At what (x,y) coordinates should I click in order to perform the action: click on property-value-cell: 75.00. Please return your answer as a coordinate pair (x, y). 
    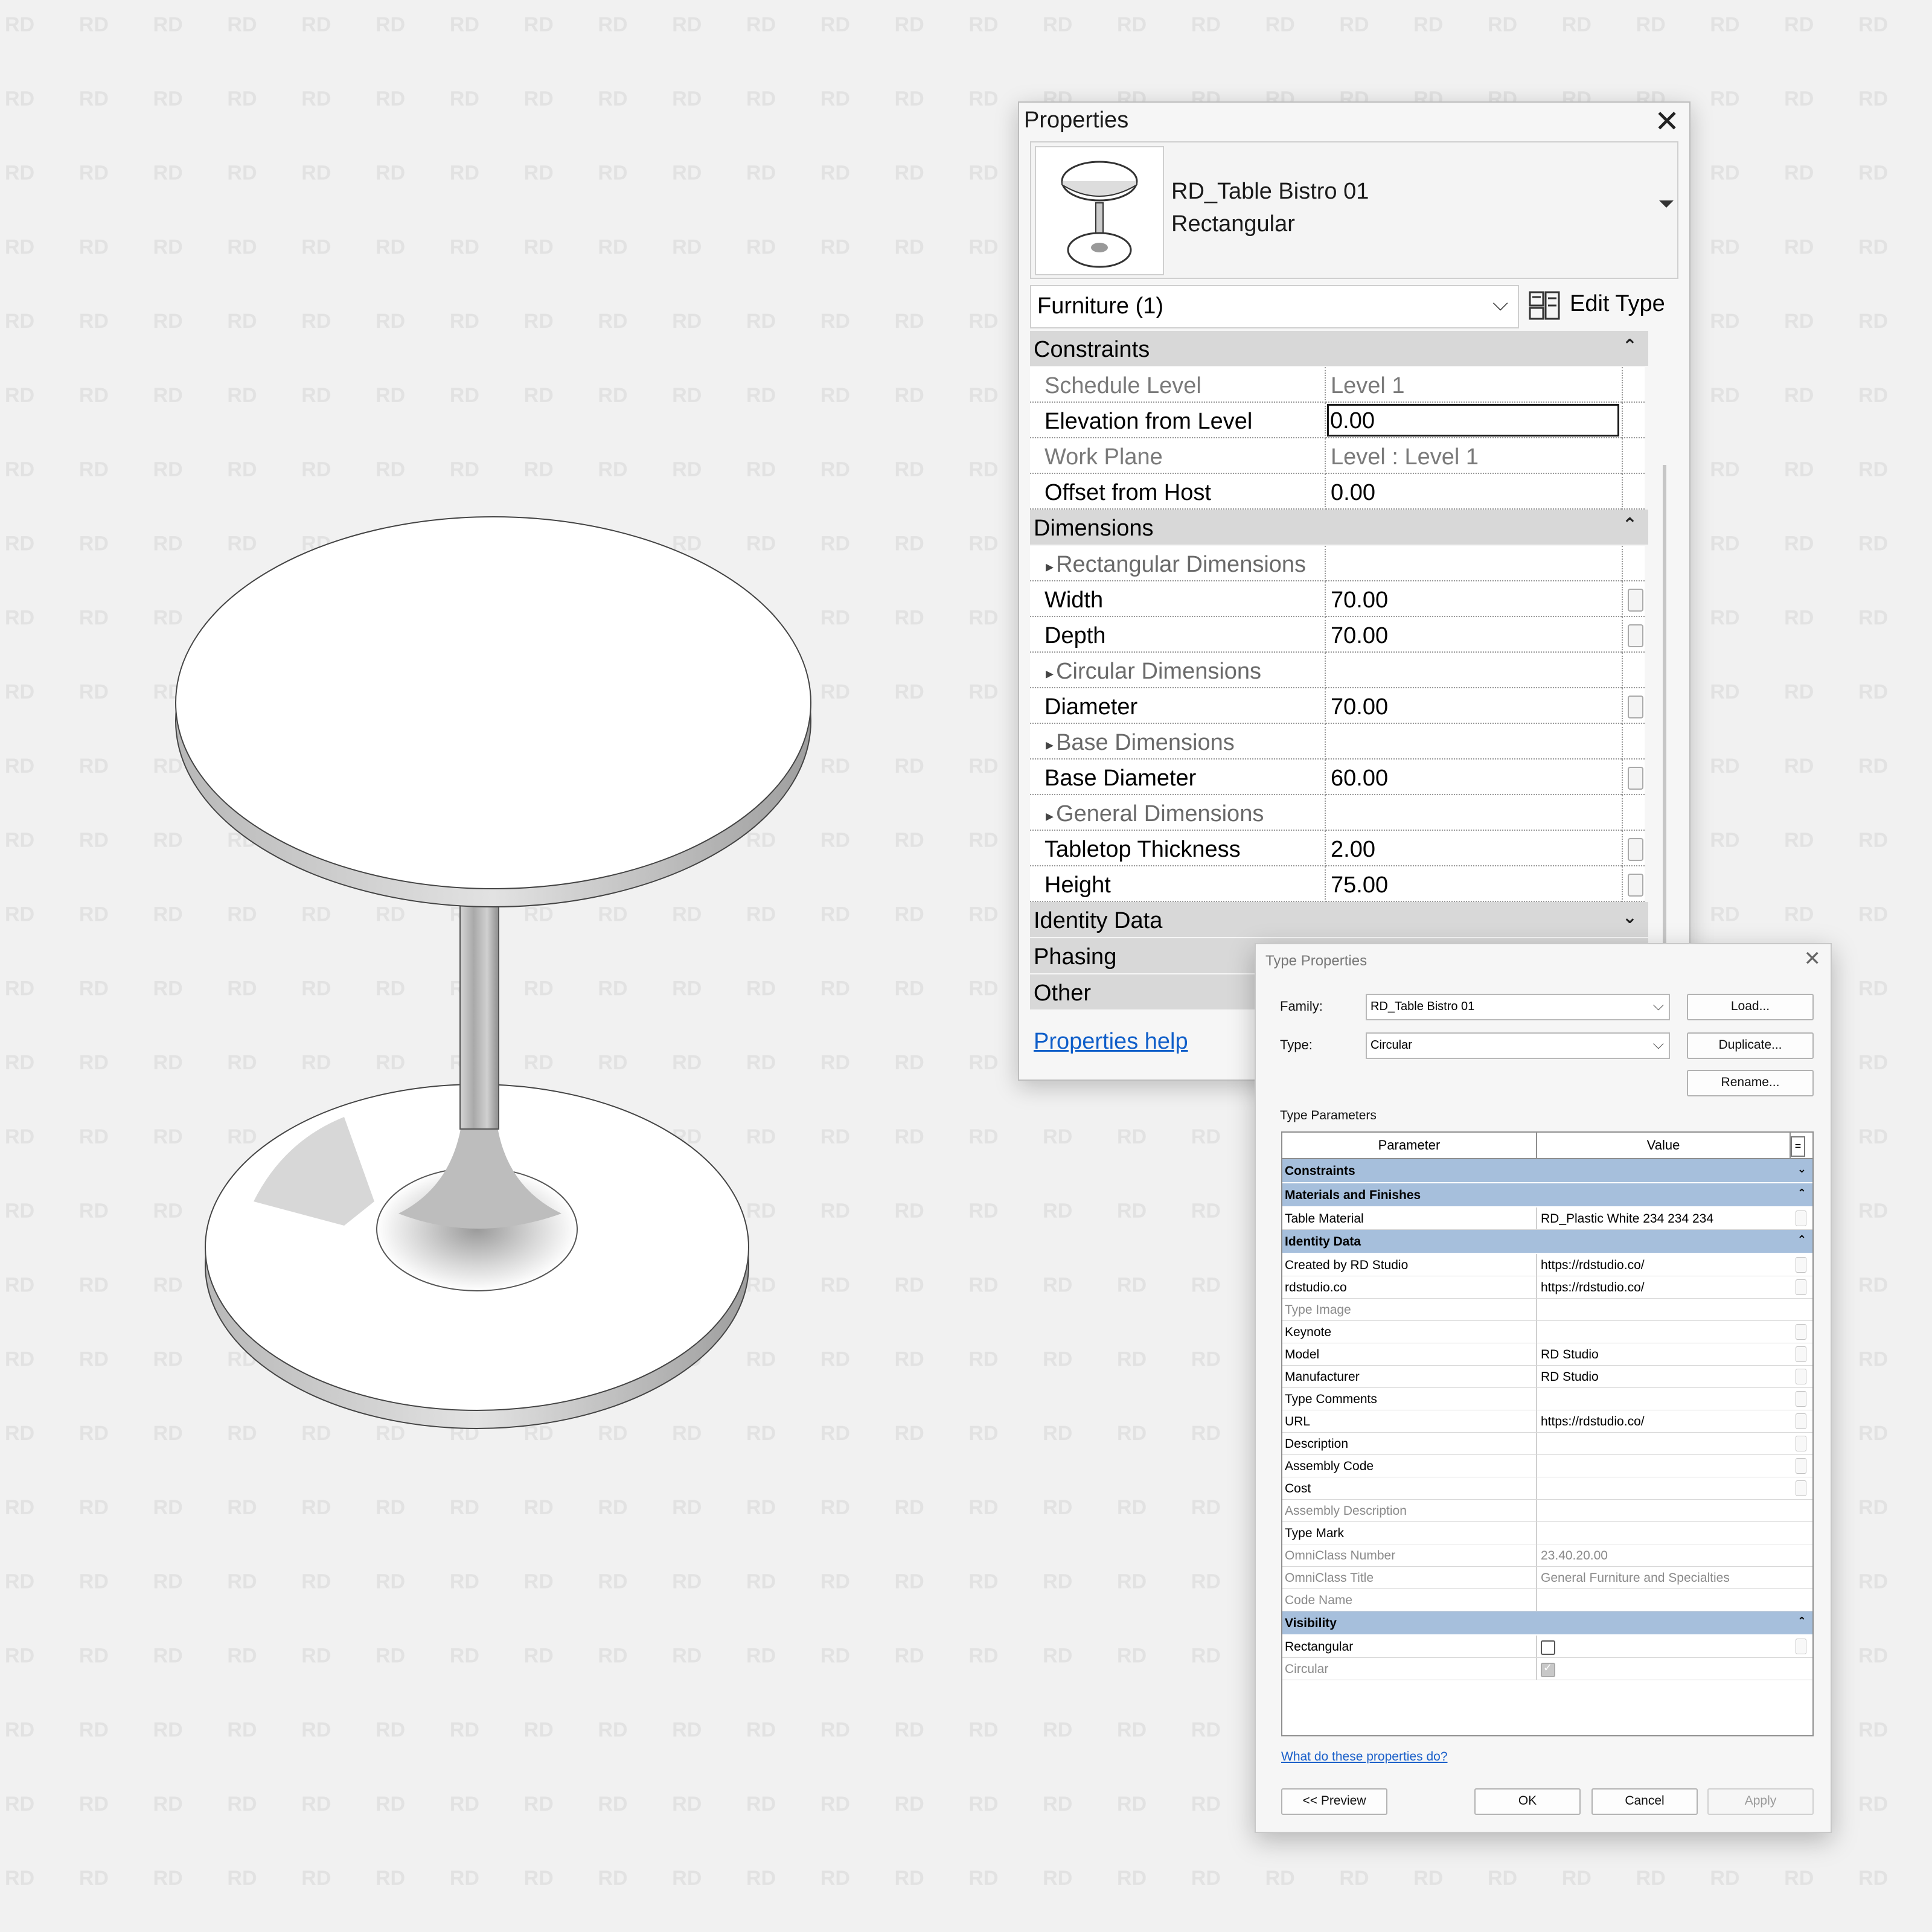
    Looking at the image, I should click on (1474, 884).